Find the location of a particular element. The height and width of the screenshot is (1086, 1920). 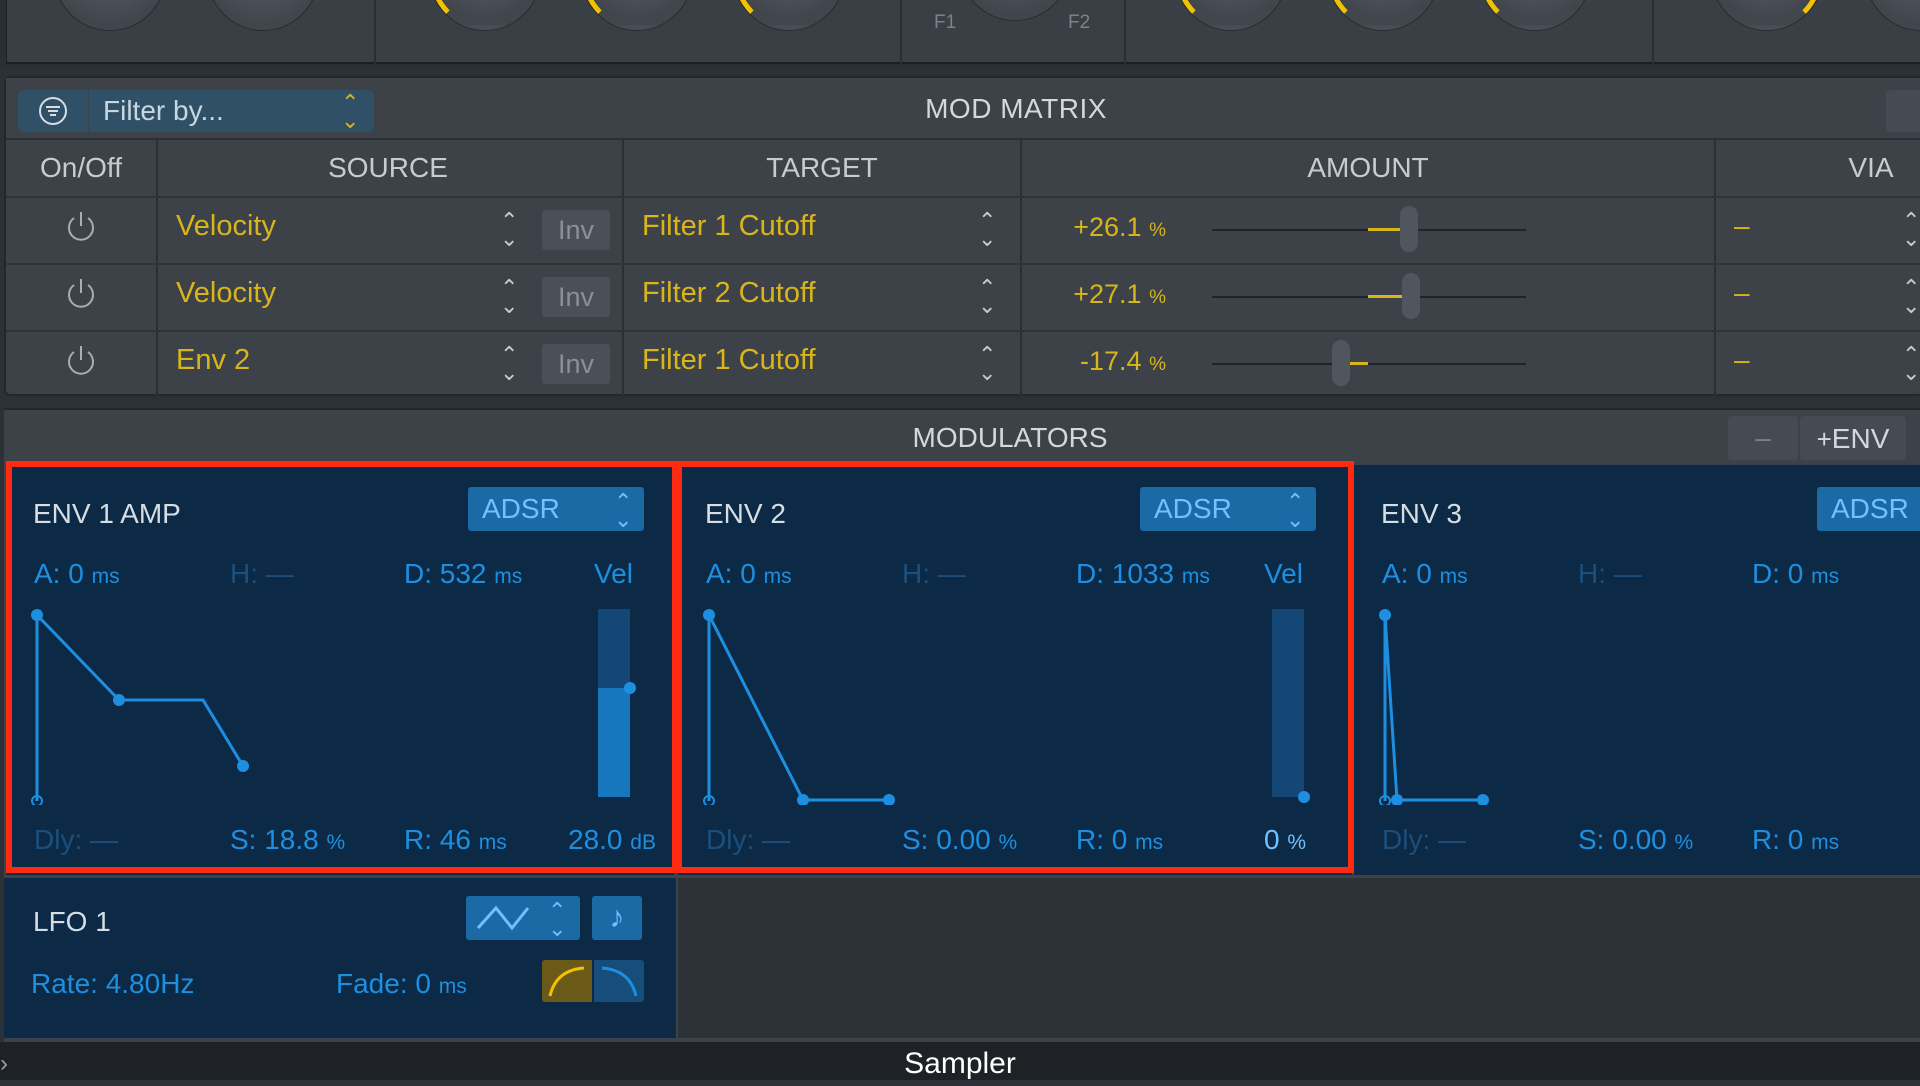

amount-value: -17.4 % is located at coordinates (1086, 361).